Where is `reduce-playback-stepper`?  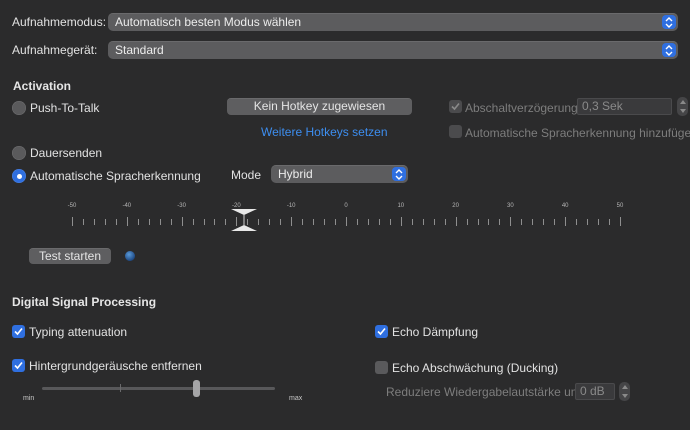
reduce-playback-stepper is located at coordinates (624, 391).